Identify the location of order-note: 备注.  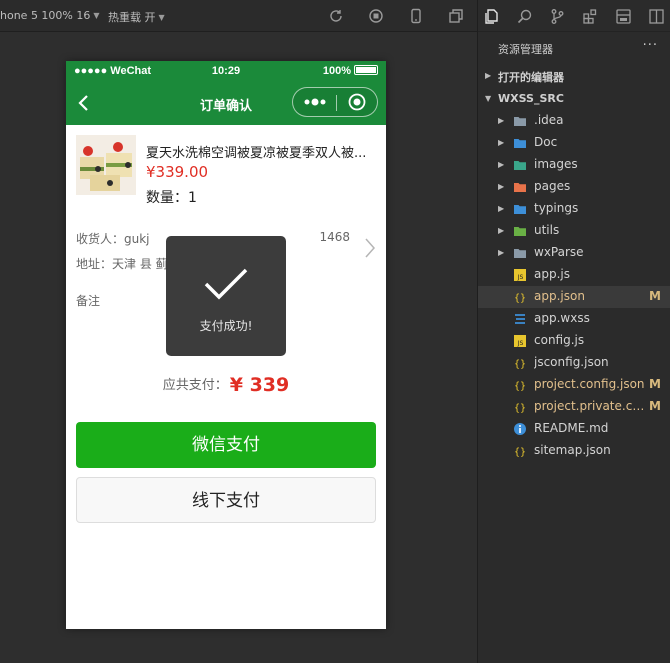
(88, 300).